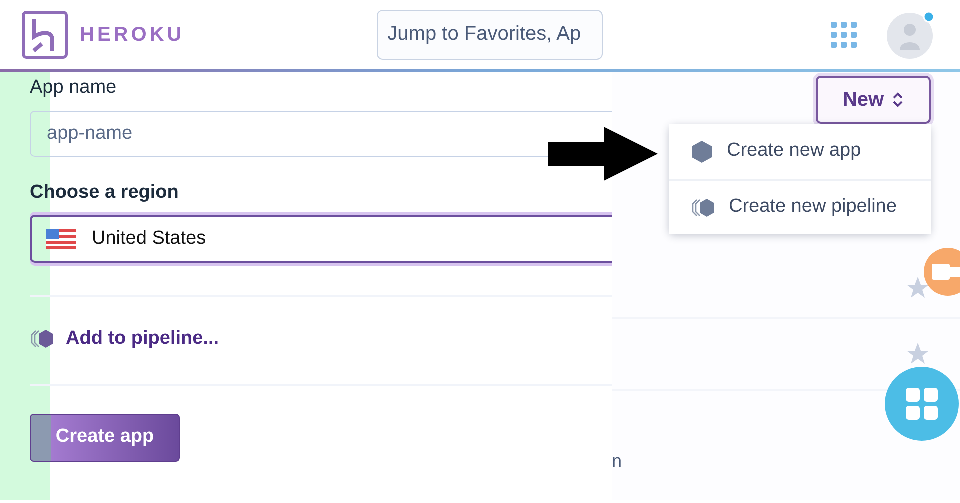 The width and height of the screenshot is (960, 503). I want to click on text-fragment: n, so click(617, 461).